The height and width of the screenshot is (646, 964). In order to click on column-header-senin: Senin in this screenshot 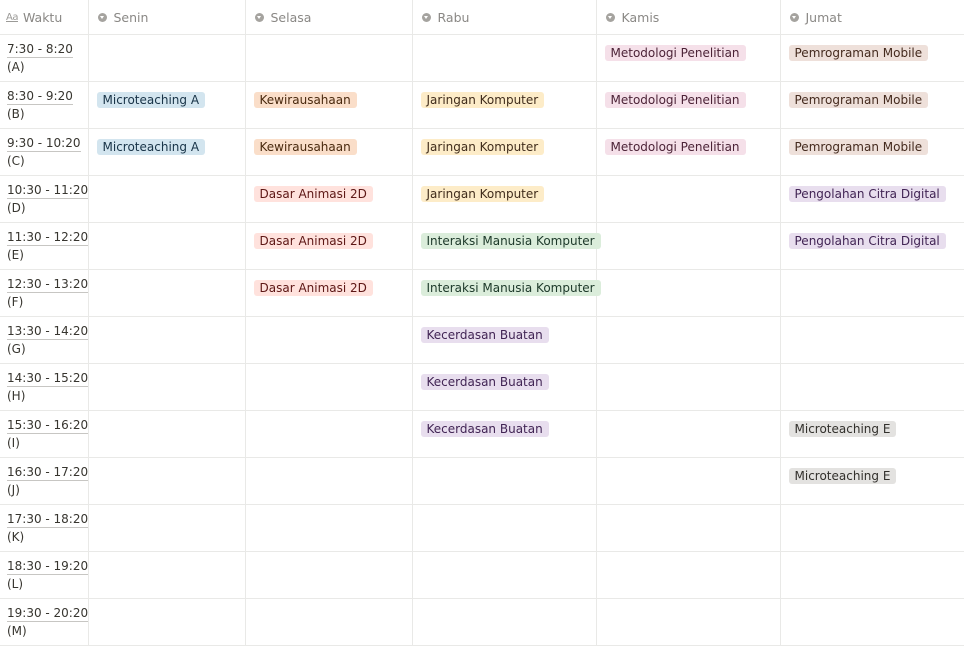, I will do `click(167, 17)`.